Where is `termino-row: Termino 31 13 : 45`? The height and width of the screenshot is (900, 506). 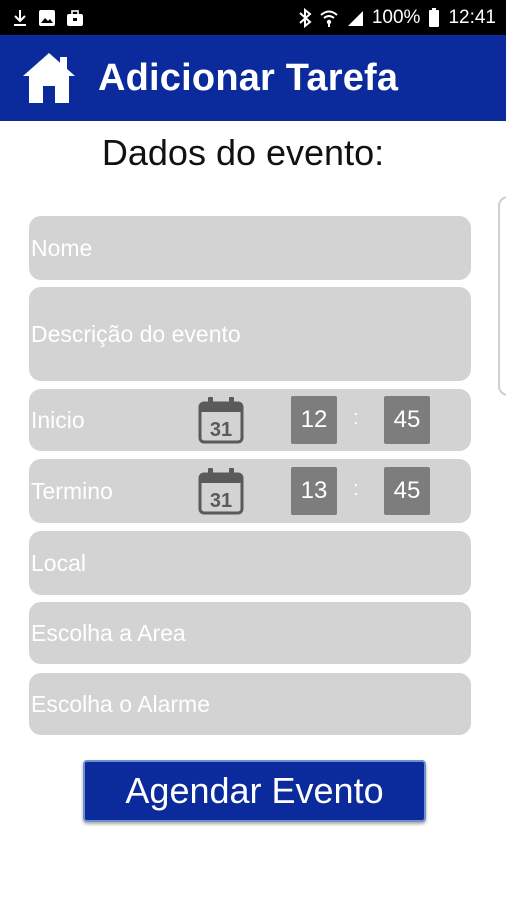 termino-row: Termino 31 13 : 45 is located at coordinates (250, 491).